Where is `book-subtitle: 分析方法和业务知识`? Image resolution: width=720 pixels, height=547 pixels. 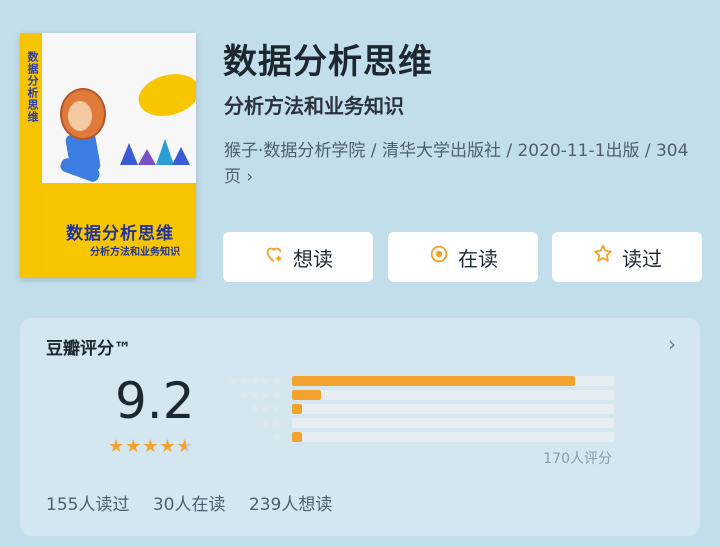 book-subtitle: 分析方法和业务知识 is located at coordinates (314, 106).